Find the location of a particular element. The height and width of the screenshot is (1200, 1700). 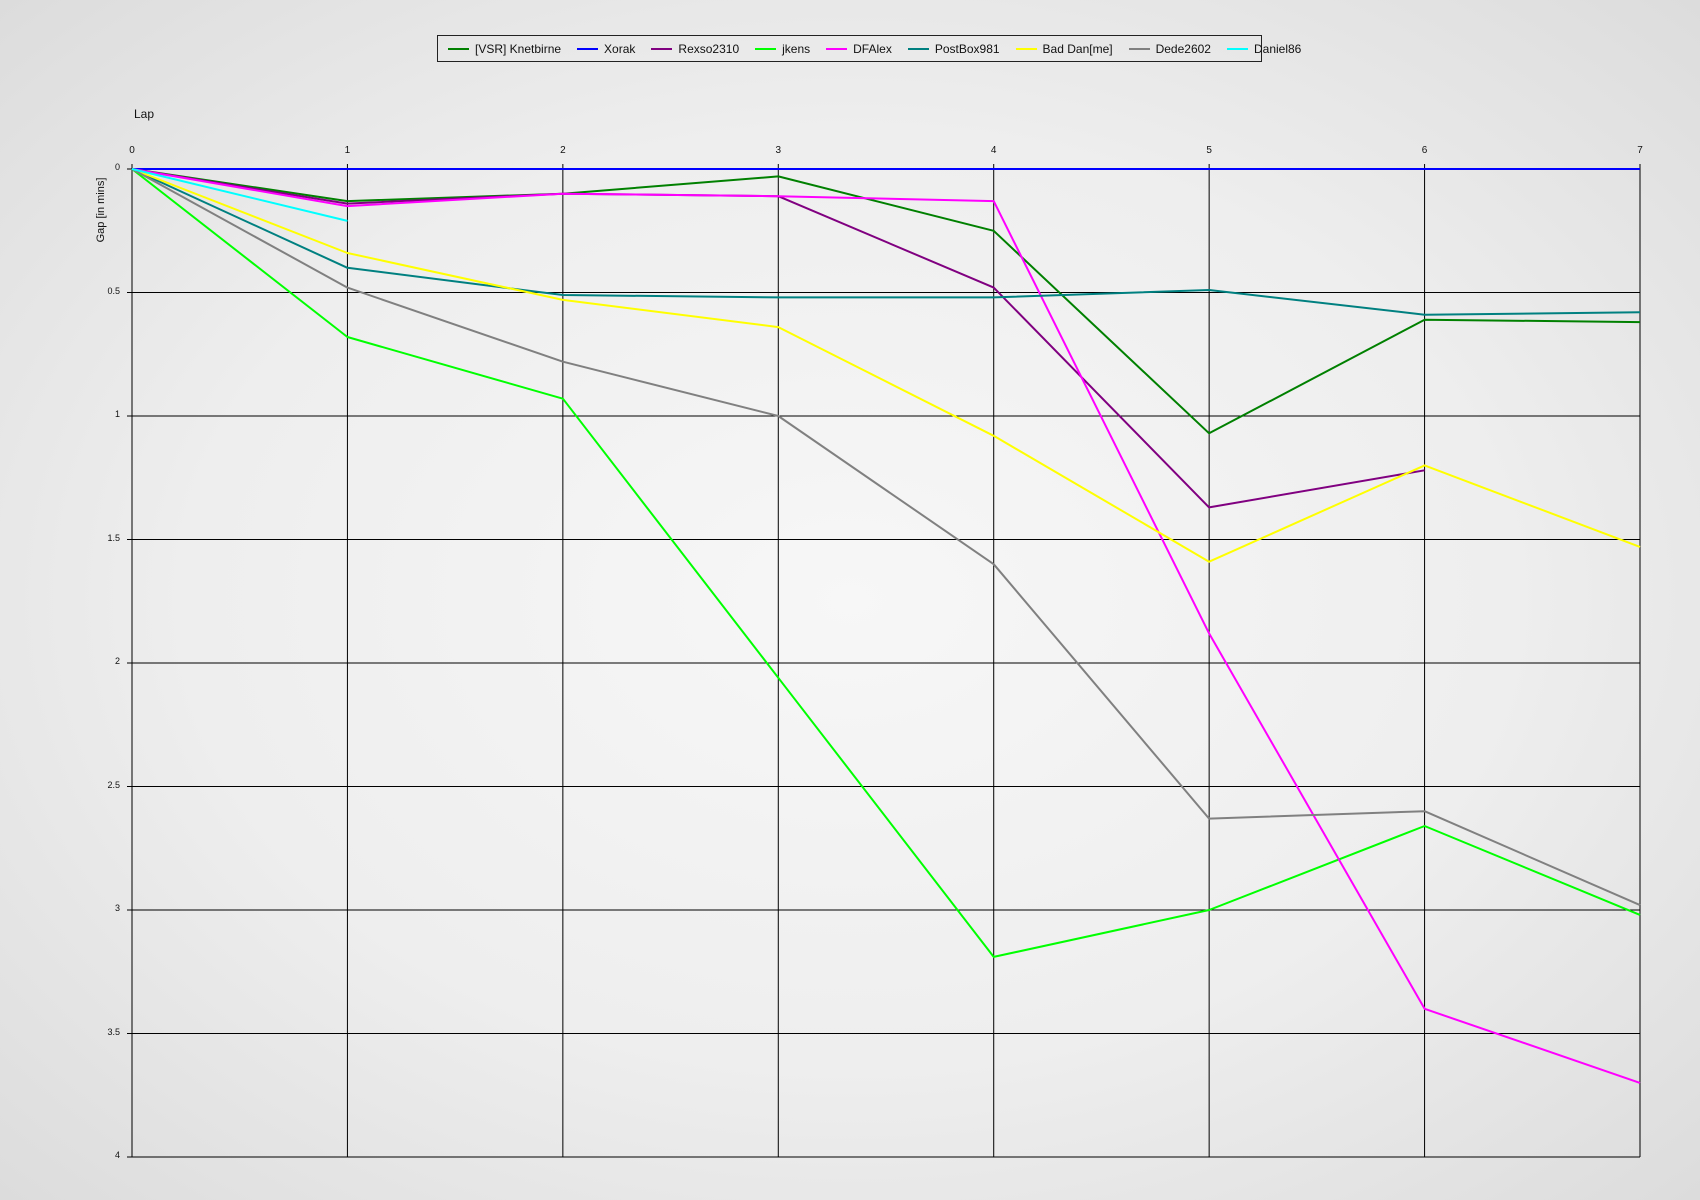

x-tick-label: 2 is located at coordinates (563, 150).